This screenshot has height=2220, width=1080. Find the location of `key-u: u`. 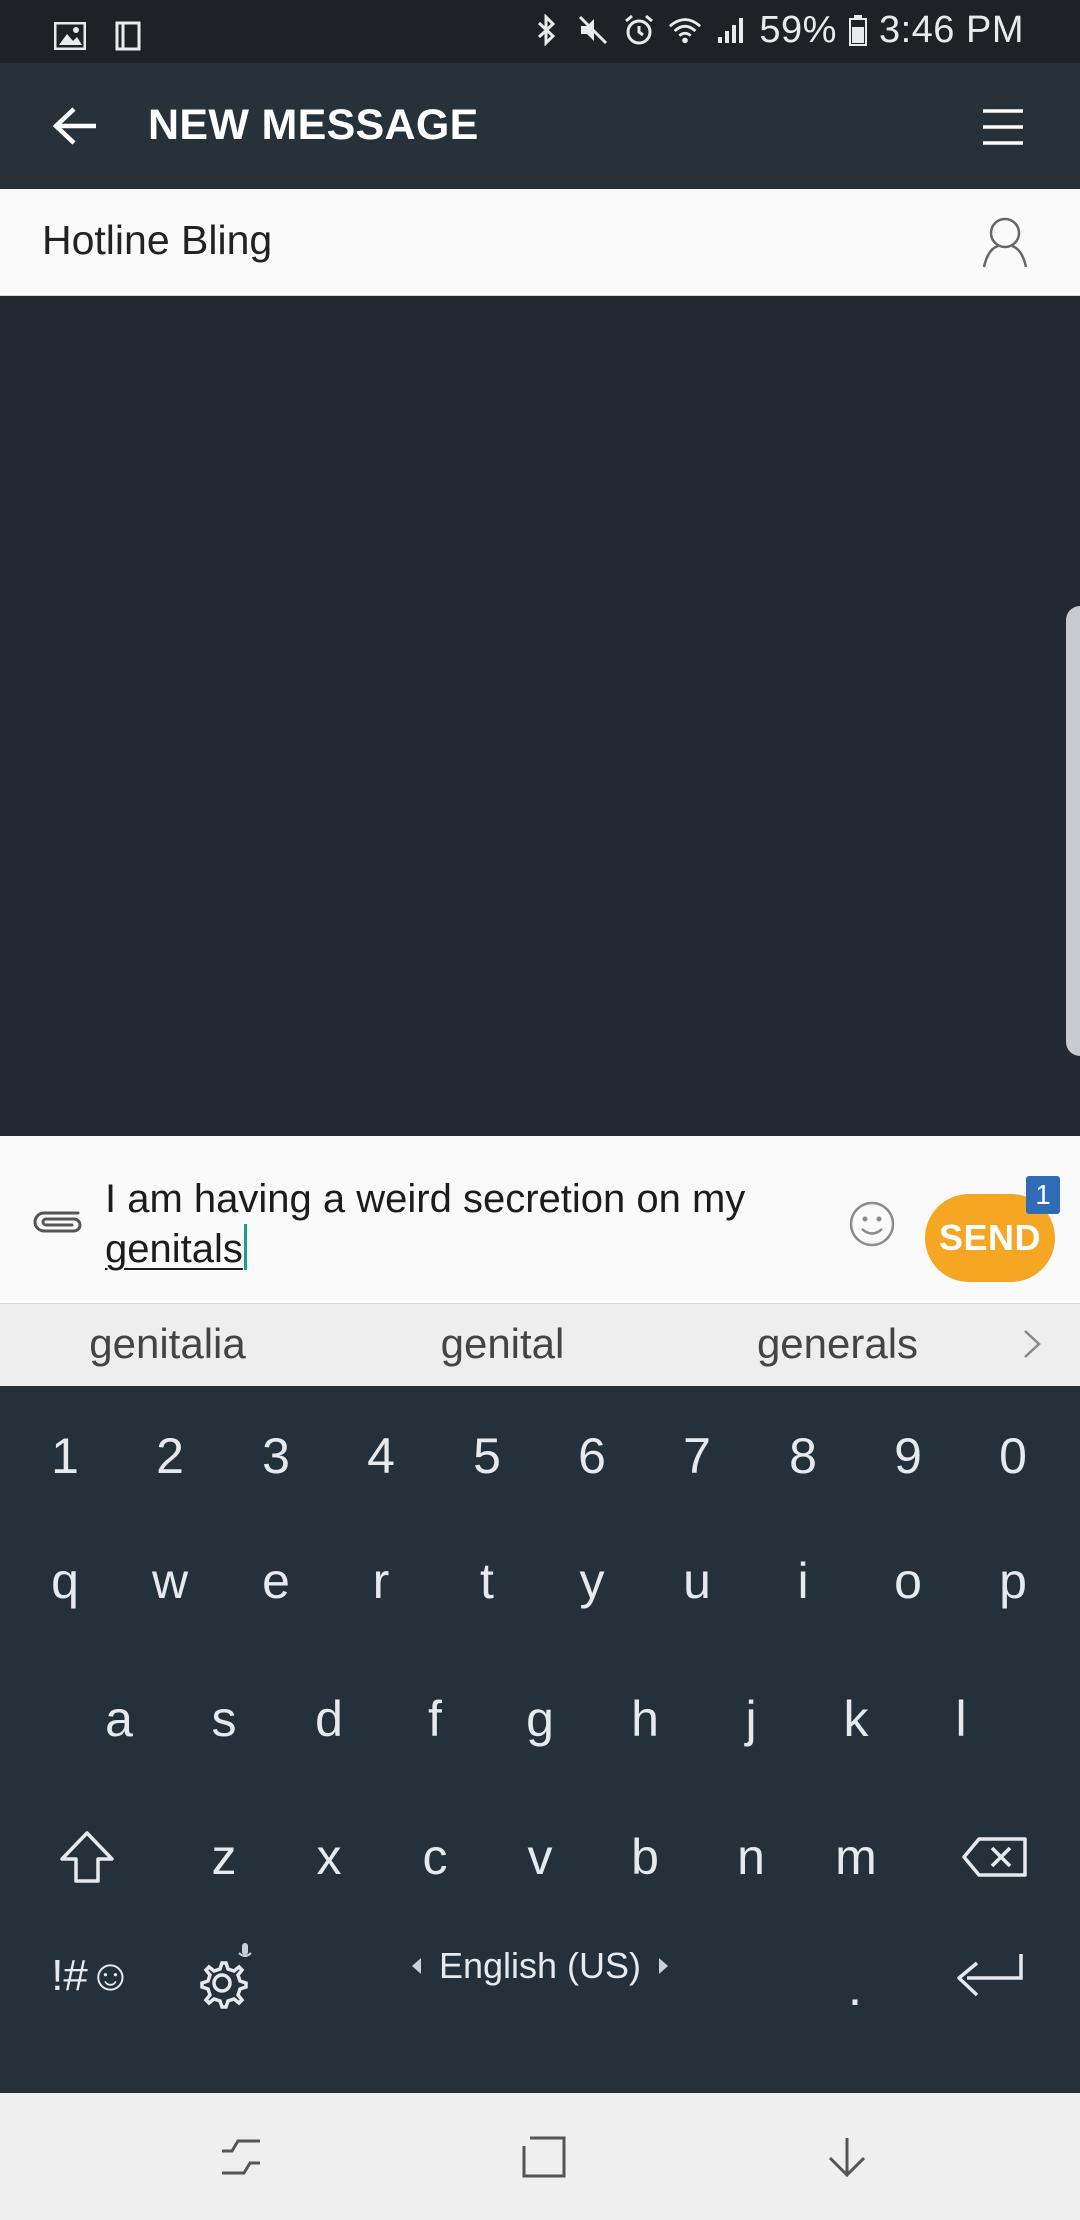

key-u: u is located at coordinates (697, 1581).